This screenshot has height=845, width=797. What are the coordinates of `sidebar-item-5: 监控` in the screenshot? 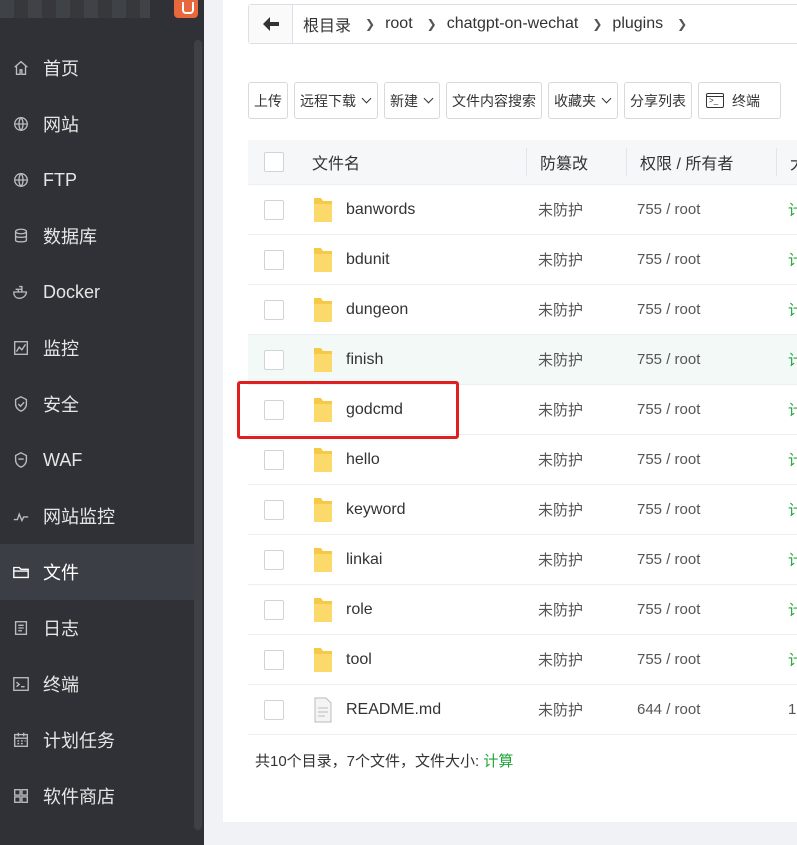 It's located at (97, 348).